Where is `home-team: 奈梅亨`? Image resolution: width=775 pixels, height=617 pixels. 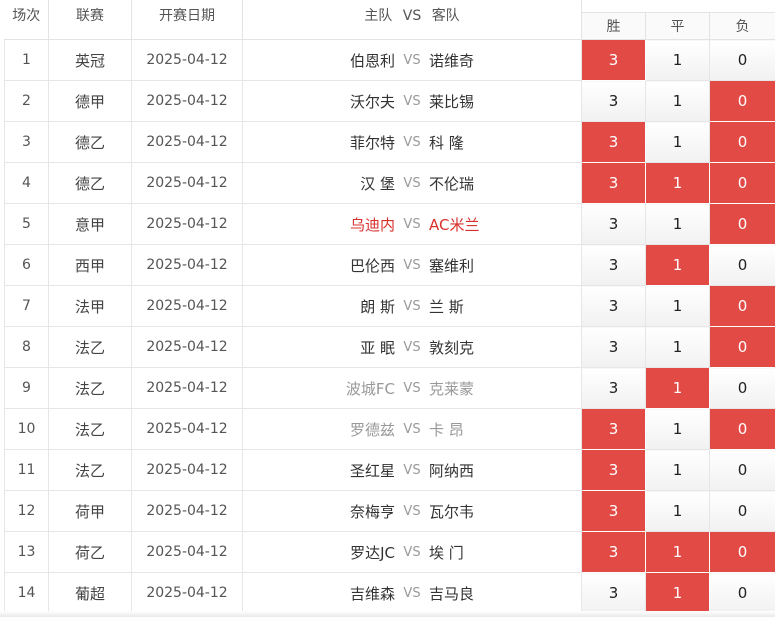 home-team: 奈梅亨 is located at coordinates (355, 511).